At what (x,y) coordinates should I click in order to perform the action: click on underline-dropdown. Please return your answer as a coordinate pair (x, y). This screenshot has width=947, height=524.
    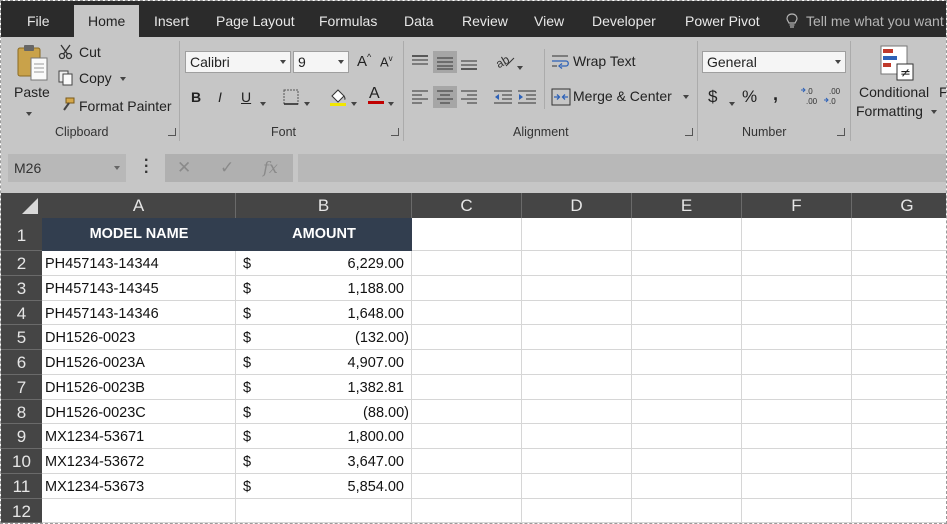
    Looking at the image, I should click on (263, 103).